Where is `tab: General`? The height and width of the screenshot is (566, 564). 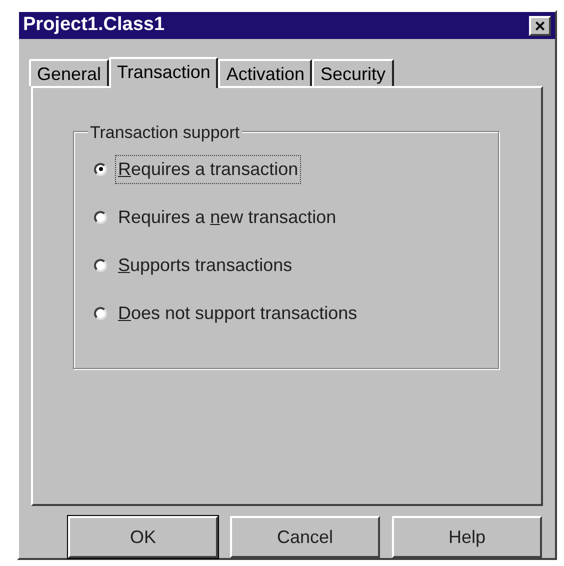 tab: General is located at coordinates (69, 72).